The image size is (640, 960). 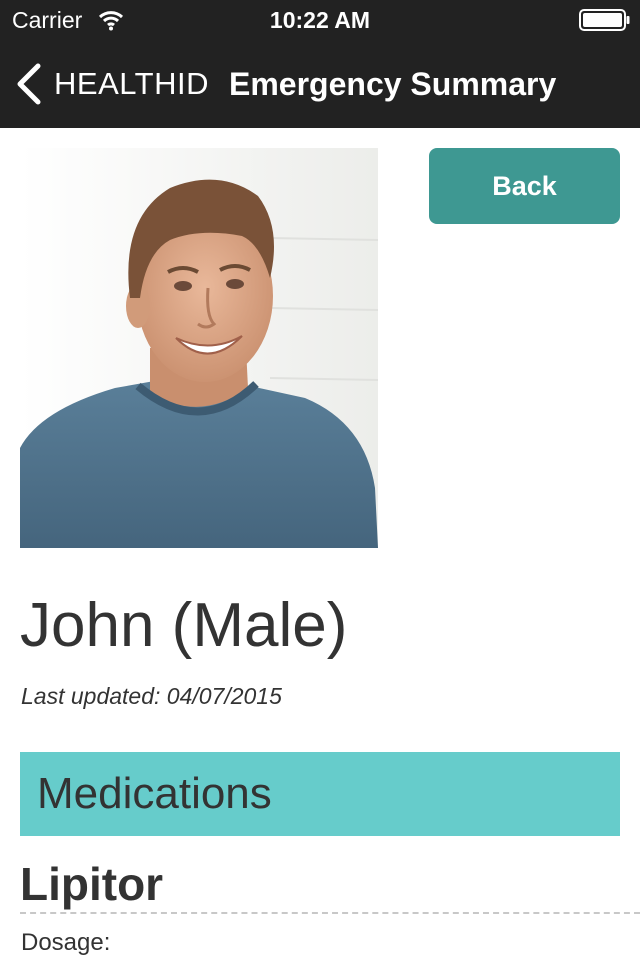 What do you see at coordinates (132, 83) in the screenshot?
I see `nav-back-label: HEALTHID` at bounding box center [132, 83].